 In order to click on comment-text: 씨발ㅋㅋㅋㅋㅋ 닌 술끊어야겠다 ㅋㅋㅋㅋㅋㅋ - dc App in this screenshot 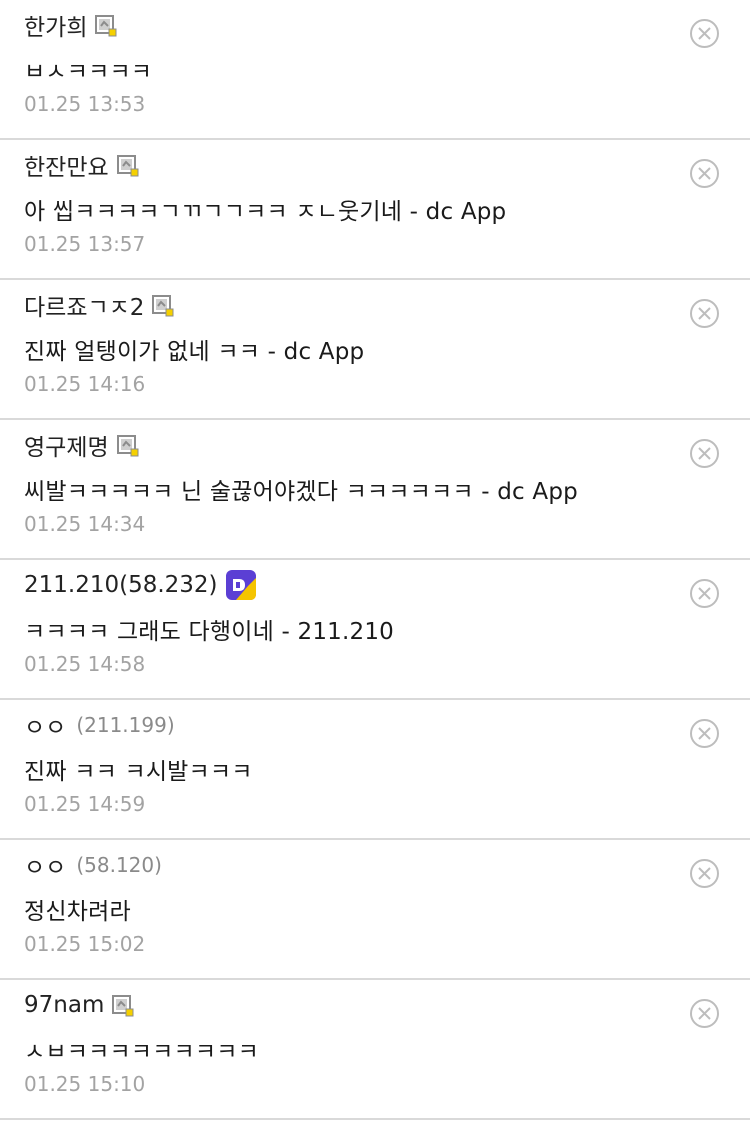, I will do `click(301, 492)`.